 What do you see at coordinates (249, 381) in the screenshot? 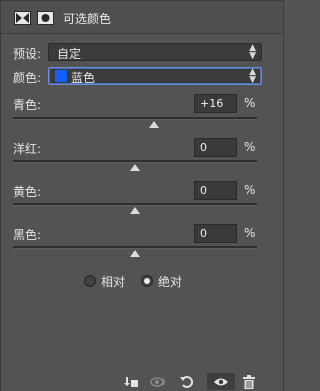
I see `trash-icon` at bounding box center [249, 381].